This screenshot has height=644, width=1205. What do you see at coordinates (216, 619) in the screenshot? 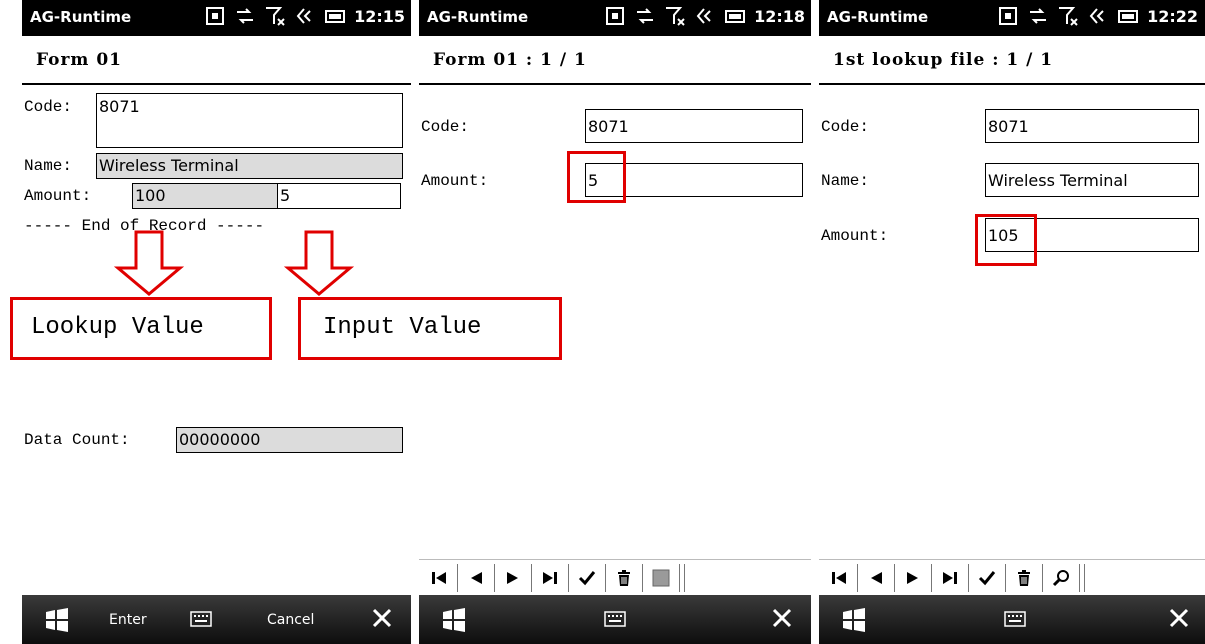
I see `softkey-bar: Enter Cancel` at bounding box center [216, 619].